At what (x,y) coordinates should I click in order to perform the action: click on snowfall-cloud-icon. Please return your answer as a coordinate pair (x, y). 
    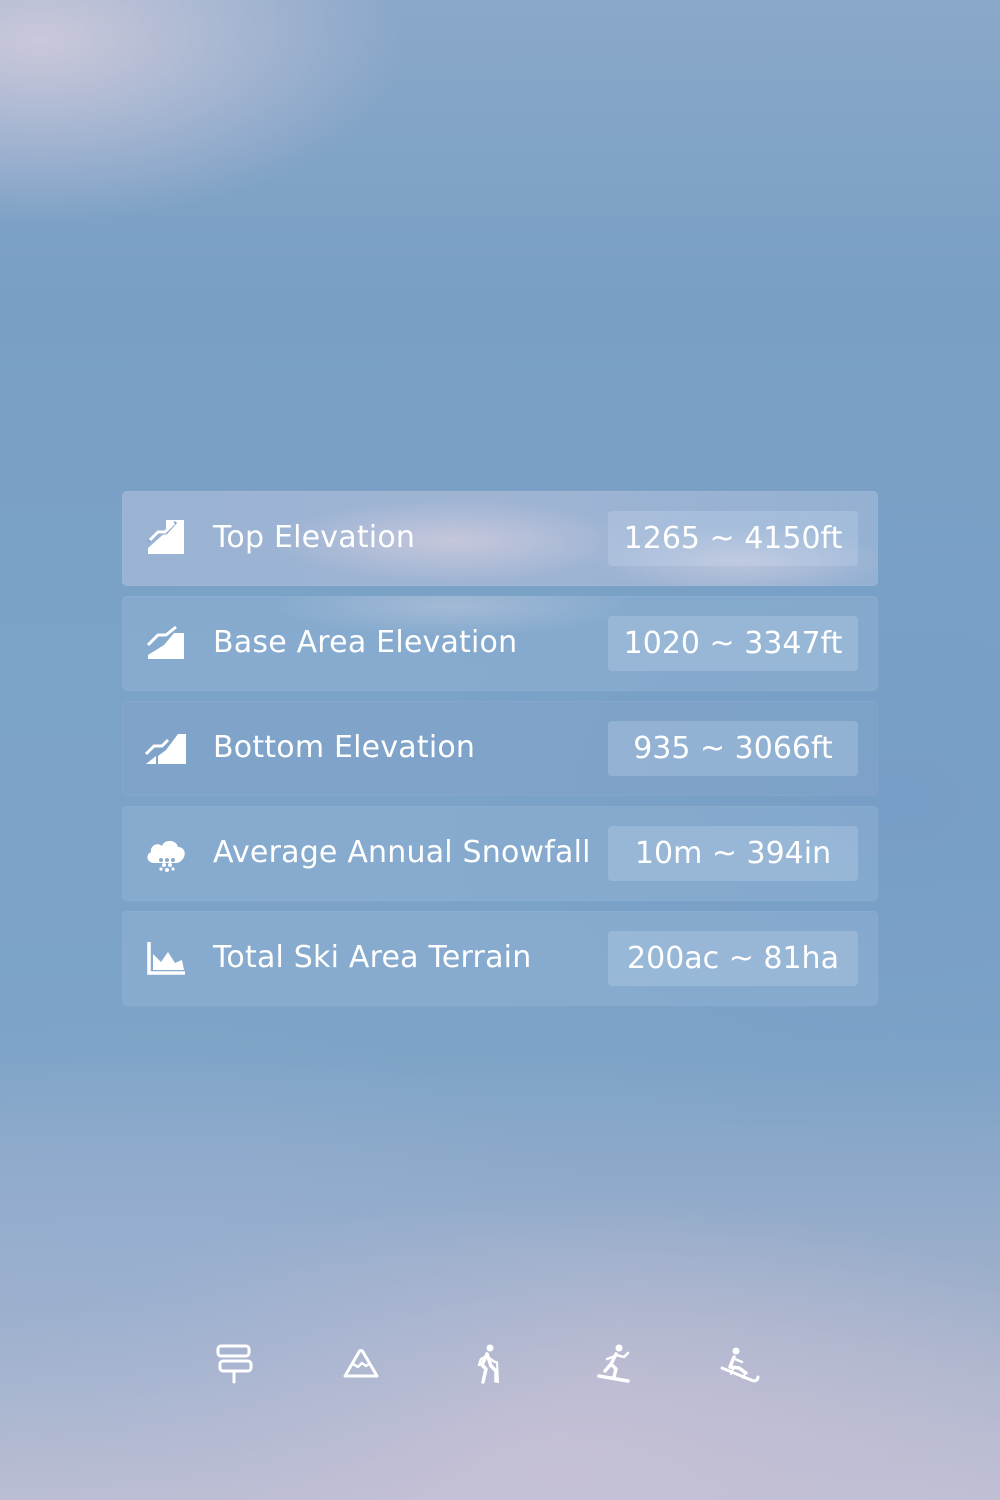
    Looking at the image, I should click on (166, 853).